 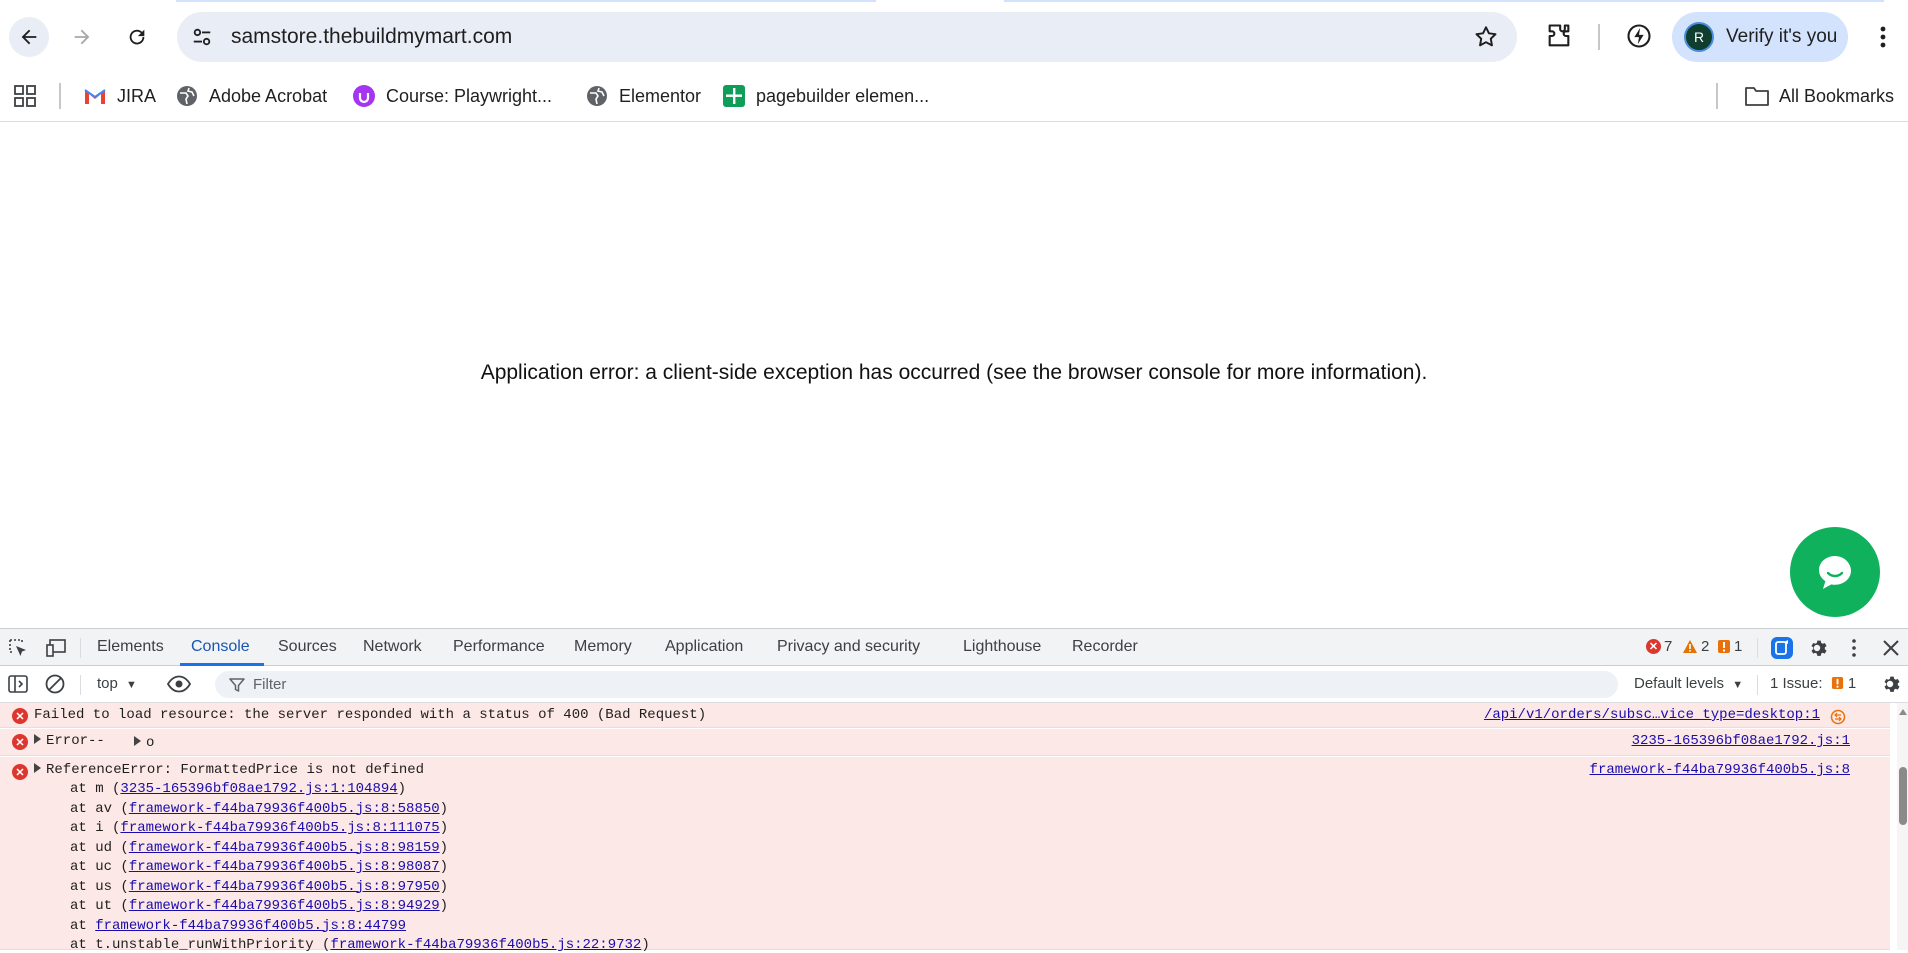 What do you see at coordinates (1883, 37) in the screenshot?
I see `browser-menu-icon` at bounding box center [1883, 37].